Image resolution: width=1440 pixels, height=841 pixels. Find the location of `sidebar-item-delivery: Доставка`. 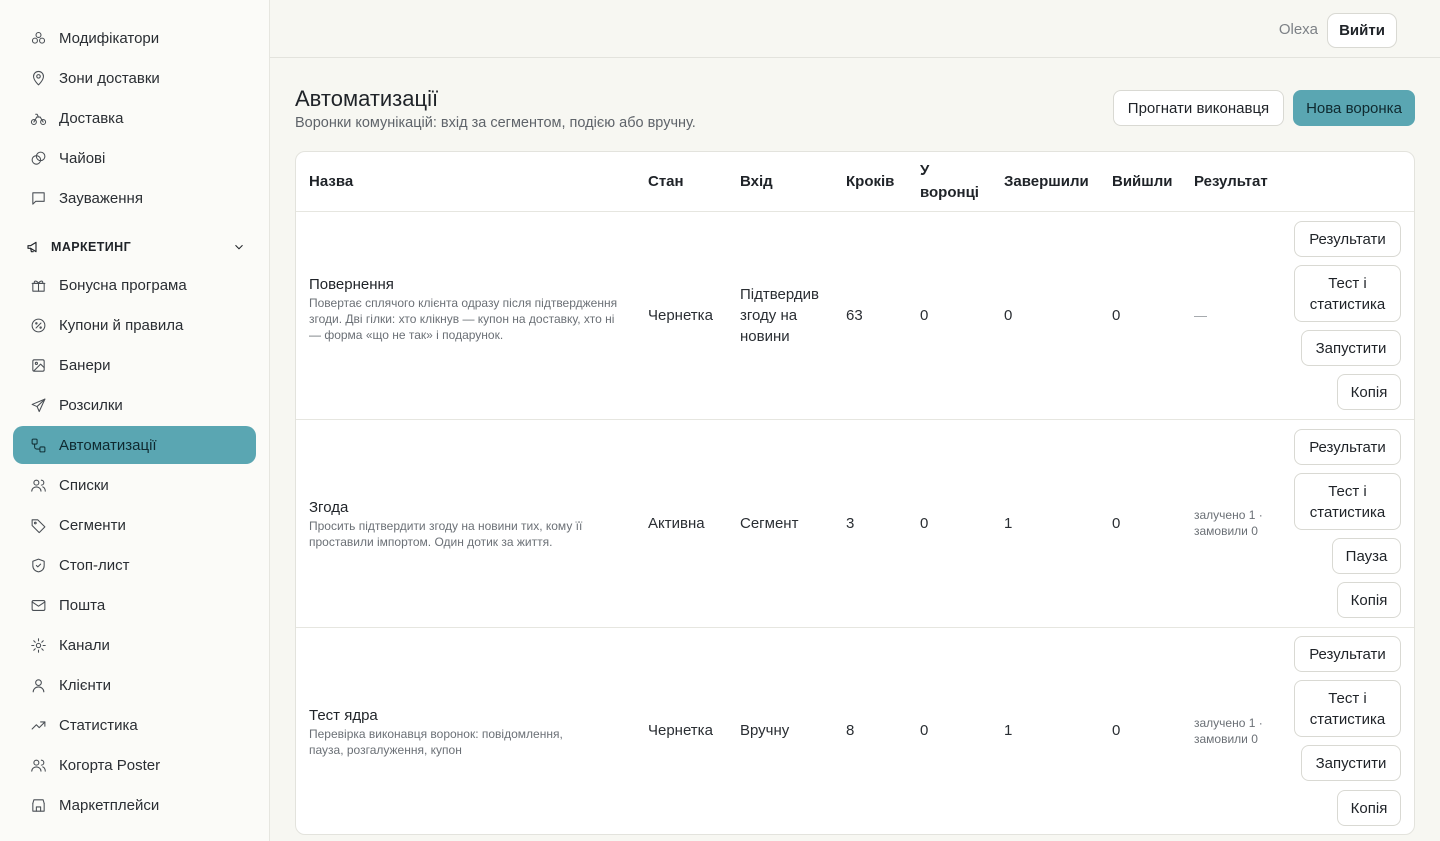

sidebar-item-delivery: Доставка is located at coordinates (134, 118).